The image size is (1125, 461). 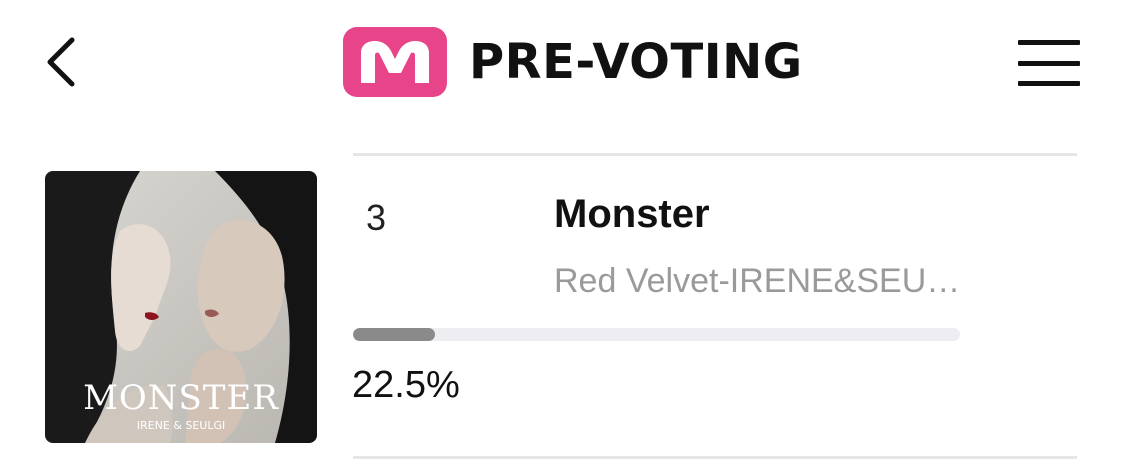 What do you see at coordinates (406, 385) in the screenshot?
I see `vote-percentage: 22.5%` at bounding box center [406, 385].